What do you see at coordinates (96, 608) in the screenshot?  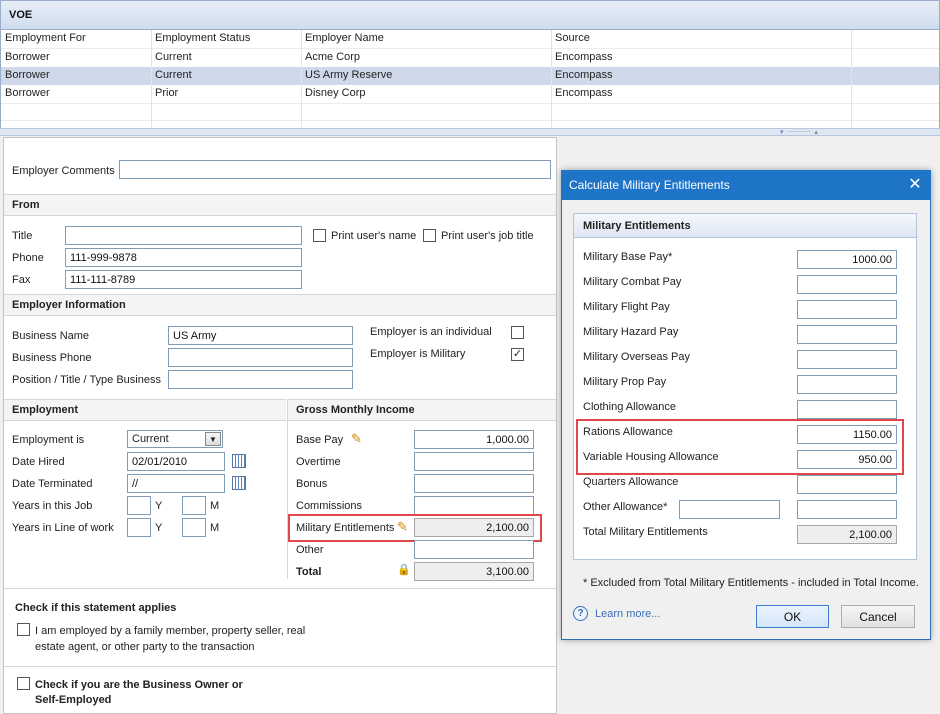 I see `check-statement-header: Check if this statement applies` at bounding box center [96, 608].